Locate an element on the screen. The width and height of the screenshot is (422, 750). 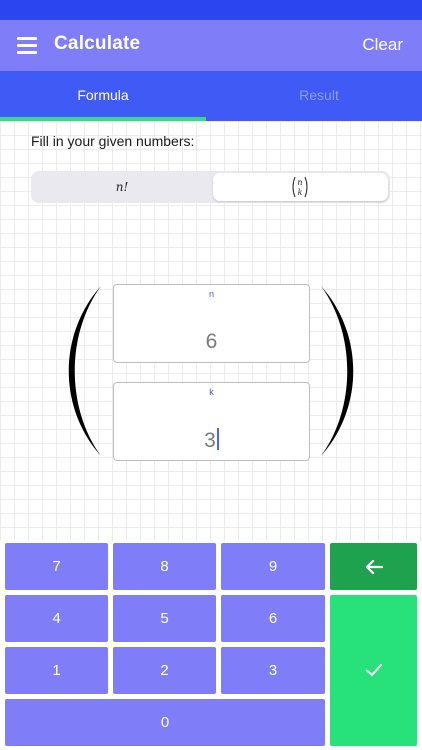
binomial-coefficient-icon: n k is located at coordinates (300, 187).